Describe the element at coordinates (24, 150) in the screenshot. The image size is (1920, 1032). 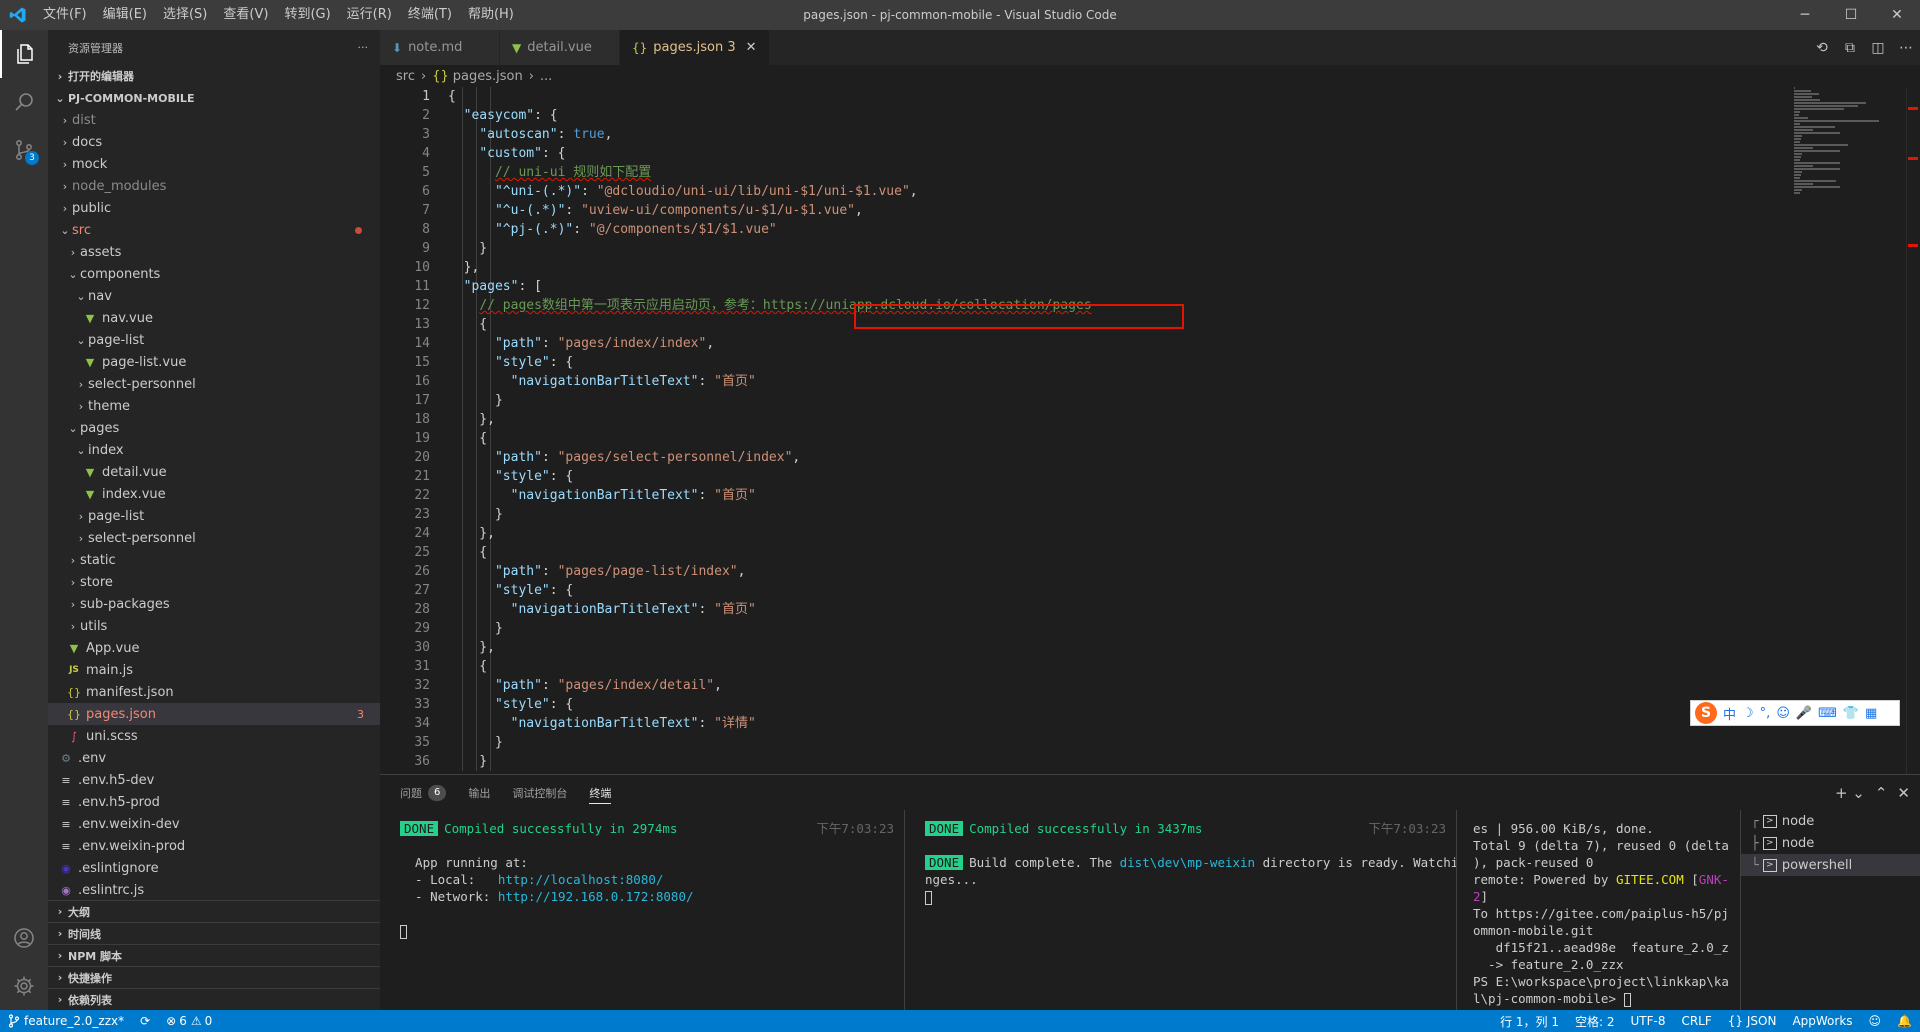
I see `source-control-activity: 3` at that location.